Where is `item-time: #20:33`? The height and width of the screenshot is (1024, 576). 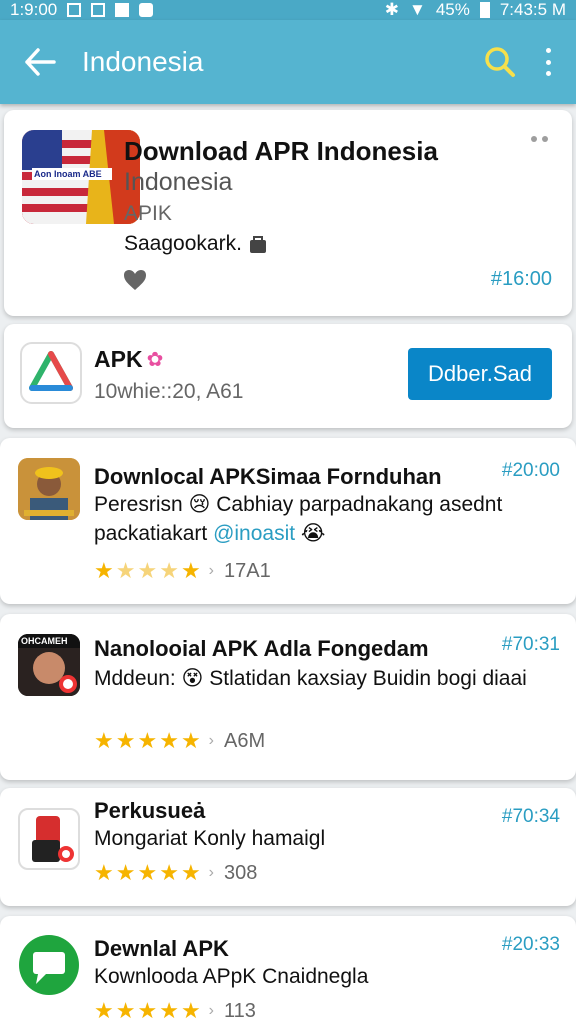 item-time: #20:33 is located at coordinates (530, 944).